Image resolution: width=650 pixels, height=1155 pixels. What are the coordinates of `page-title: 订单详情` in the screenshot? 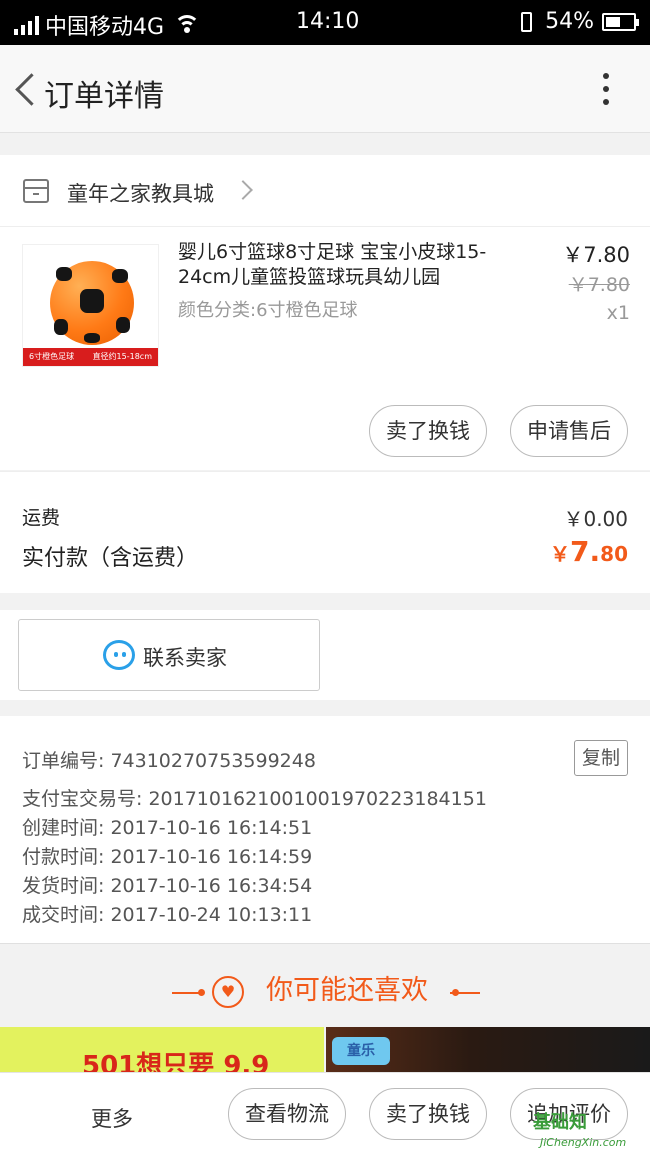 It's located at (104, 96).